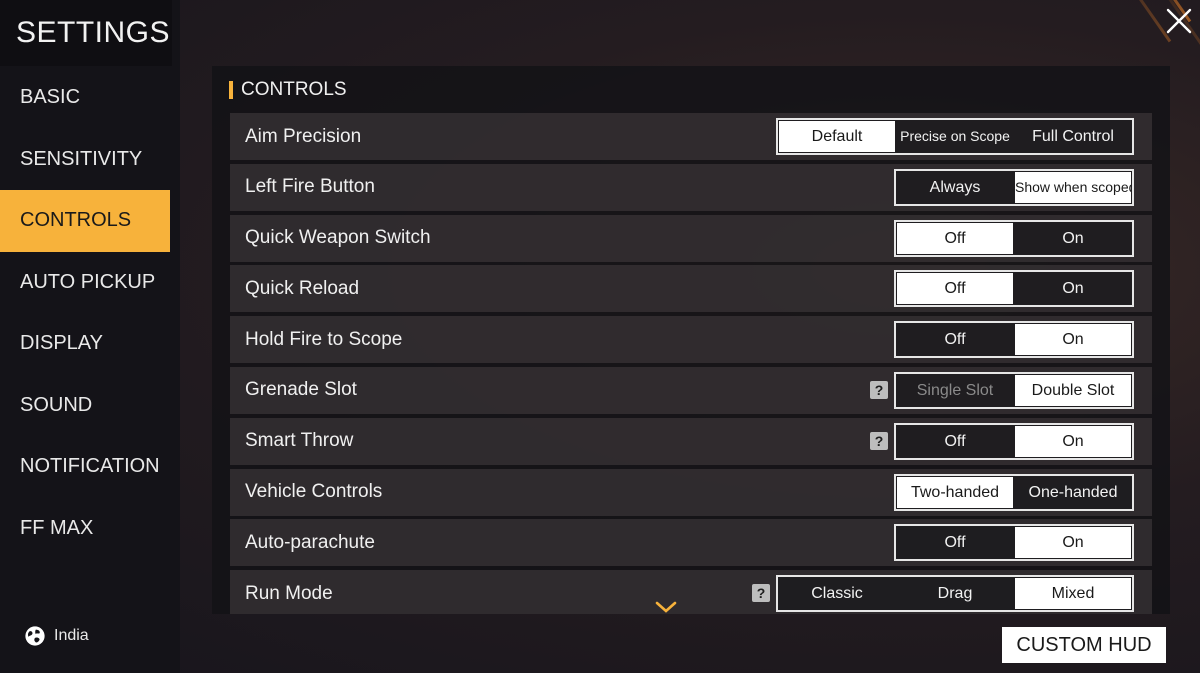 The height and width of the screenshot is (673, 1200). I want to click on globe-icon, so click(35, 636).